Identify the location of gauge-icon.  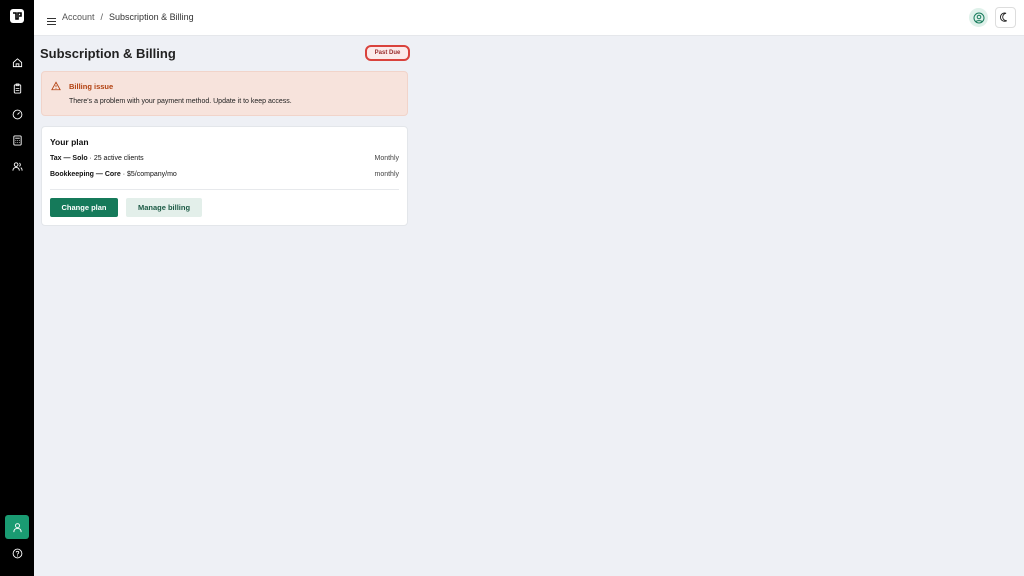
(17, 114).